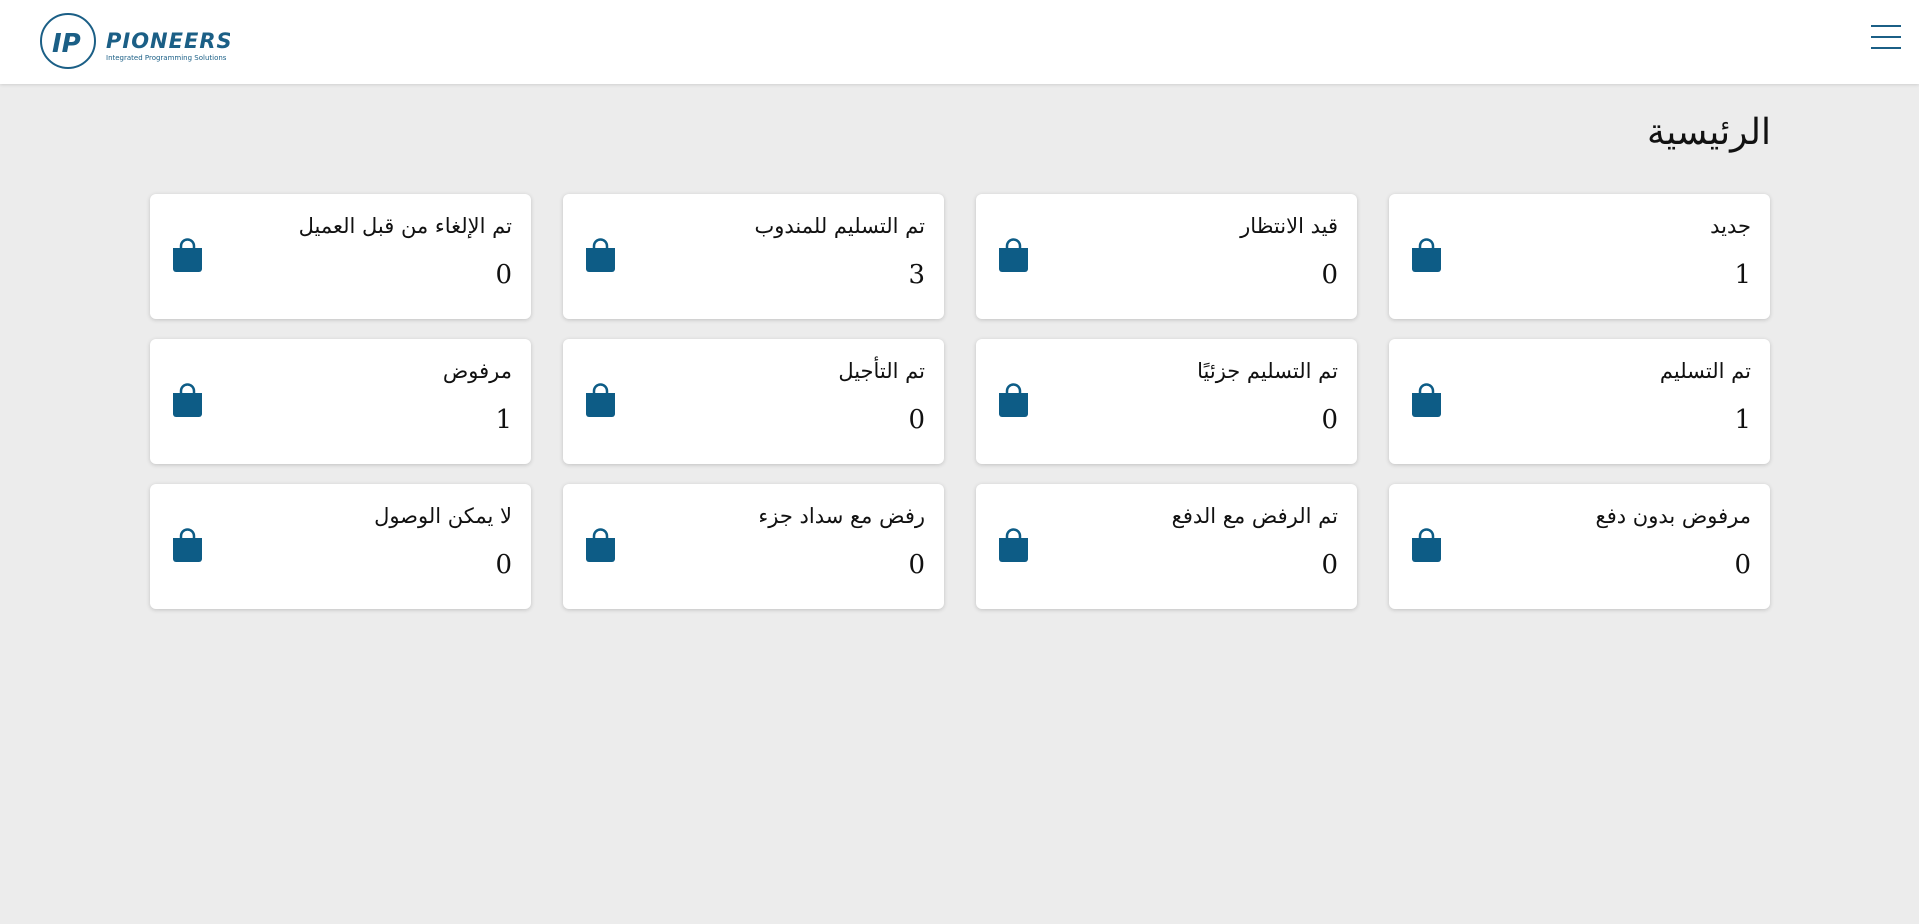  What do you see at coordinates (1673, 516) in the screenshot?
I see `card-label: مرفوض بدون دفع` at bounding box center [1673, 516].